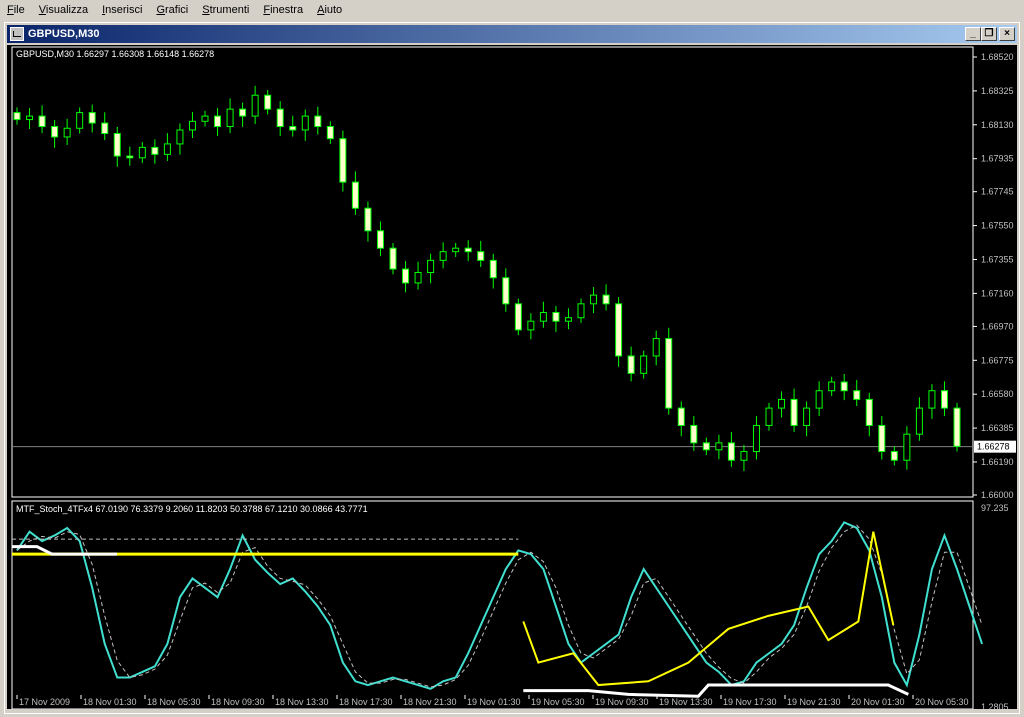  I want to click on time-tick-label: 20 Nov 05:30, so click(942, 702).